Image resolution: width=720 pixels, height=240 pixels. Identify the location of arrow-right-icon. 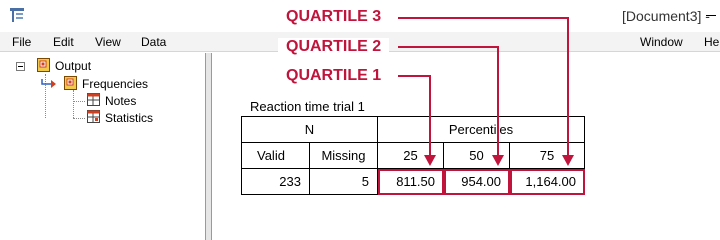
(52, 84).